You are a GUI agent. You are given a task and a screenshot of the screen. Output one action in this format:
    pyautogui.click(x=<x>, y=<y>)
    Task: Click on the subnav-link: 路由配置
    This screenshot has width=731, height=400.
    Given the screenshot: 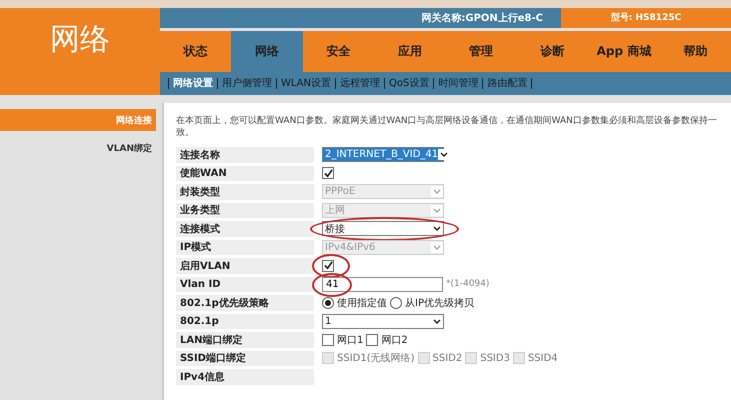 What is the action you would take?
    pyautogui.click(x=507, y=83)
    